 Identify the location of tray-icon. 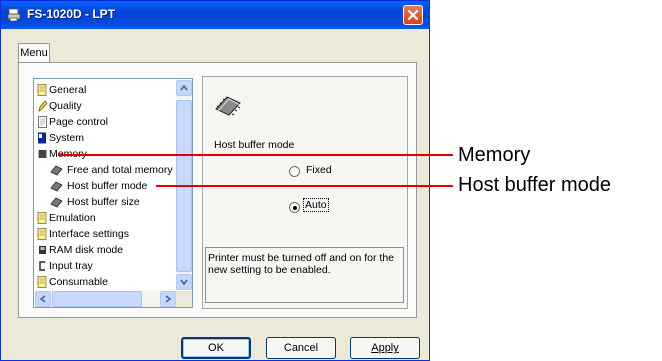
(42, 266).